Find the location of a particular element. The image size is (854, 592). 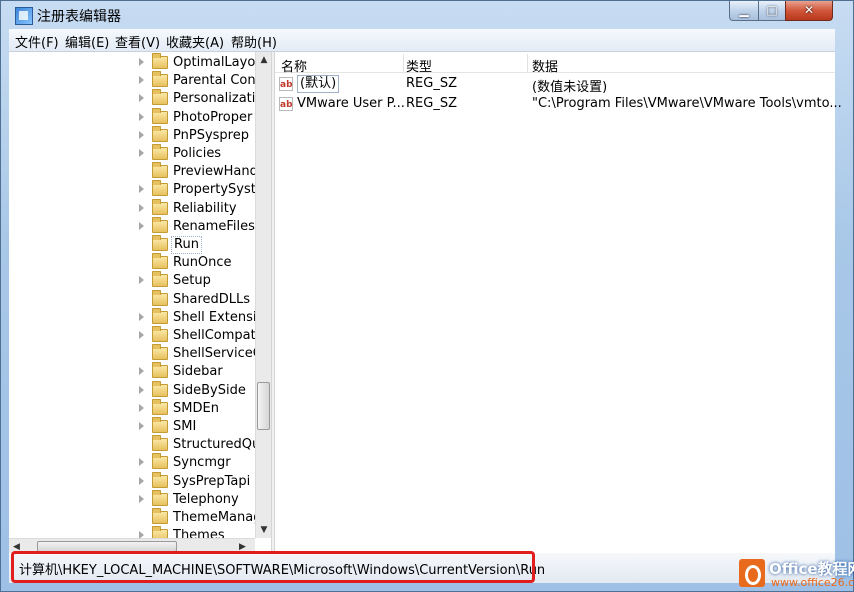

tree-item: RunOnce is located at coordinates (134, 262).